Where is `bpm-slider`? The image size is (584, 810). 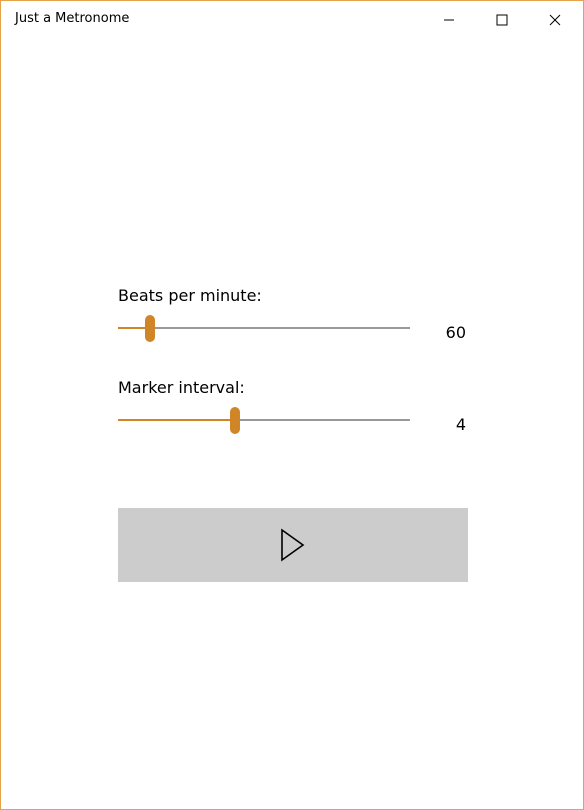 bpm-slider is located at coordinates (264, 329).